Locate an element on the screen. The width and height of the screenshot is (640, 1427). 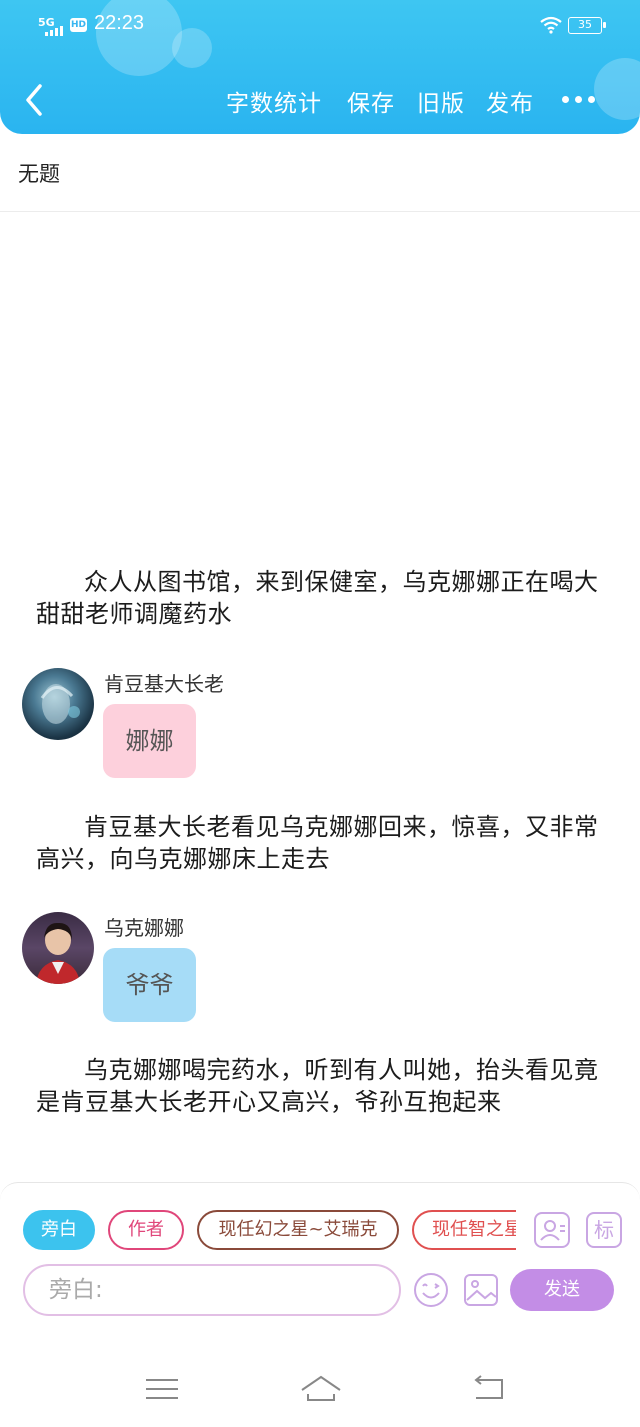
more-menu-icon is located at coordinates (578, 99).